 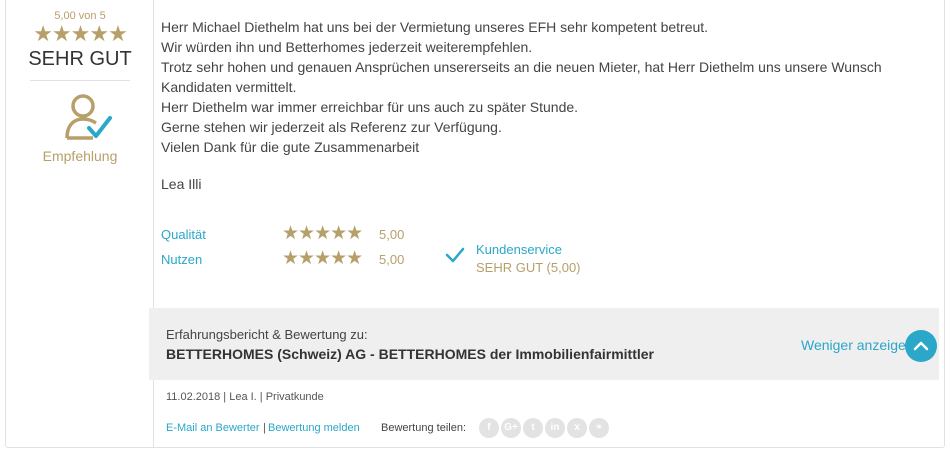 I want to click on show-less-link: Weniger anzeigen, so click(x=857, y=345).